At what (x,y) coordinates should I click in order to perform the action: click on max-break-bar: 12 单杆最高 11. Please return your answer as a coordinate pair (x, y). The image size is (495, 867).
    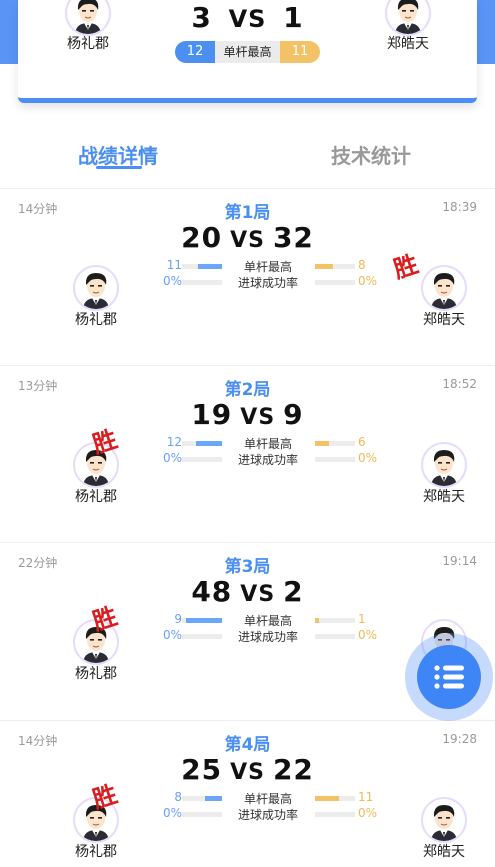
    Looking at the image, I should click on (247, 52).